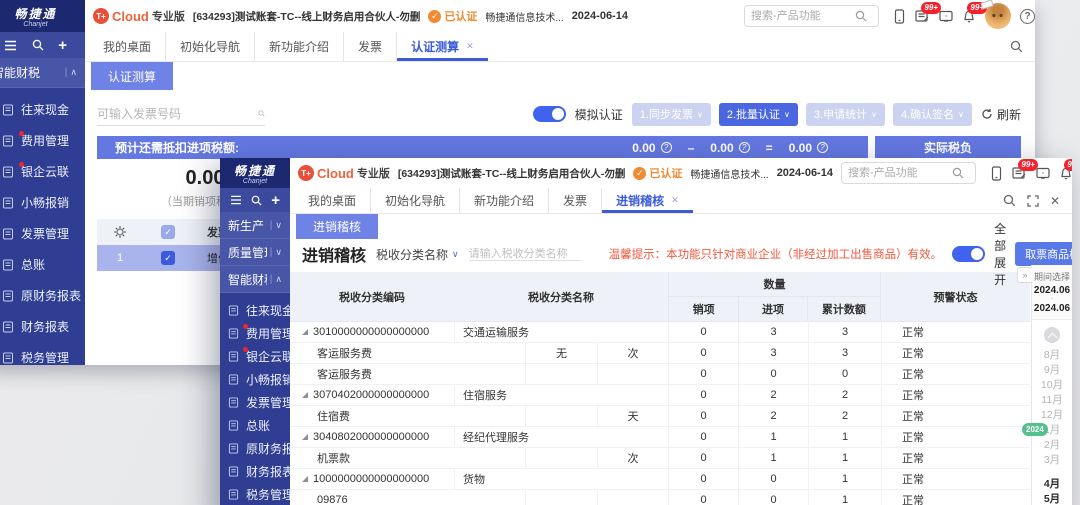 This screenshot has width=1080, height=505. I want to click on invoice-number-search, so click(181, 114).